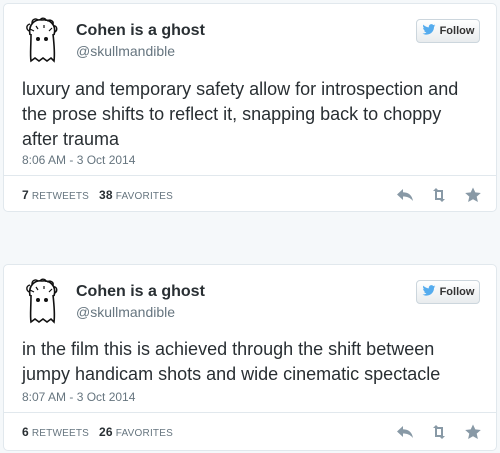 The width and height of the screenshot is (500, 453). Describe the element at coordinates (78, 397) in the screenshot. I see `tweet-timestamp: 8:07 AM - 3 Oct 2014` at that location.